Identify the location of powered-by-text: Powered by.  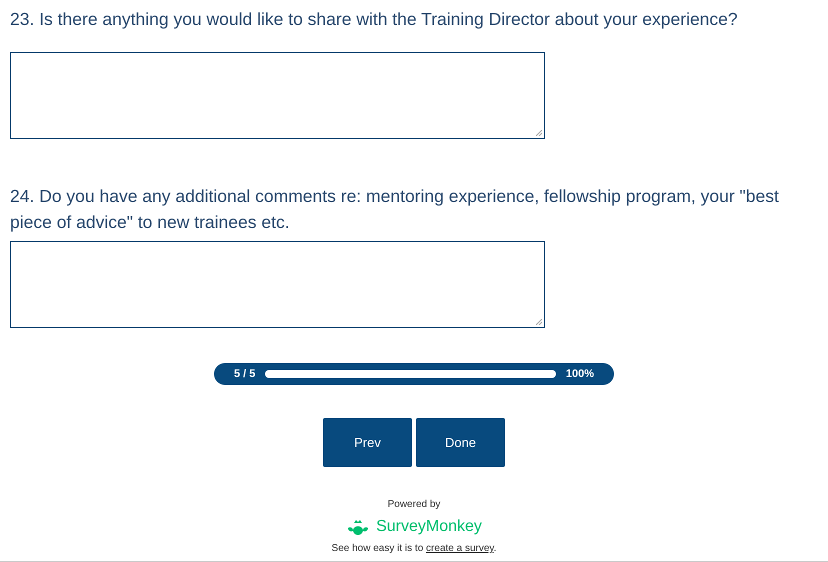
(414, 505).